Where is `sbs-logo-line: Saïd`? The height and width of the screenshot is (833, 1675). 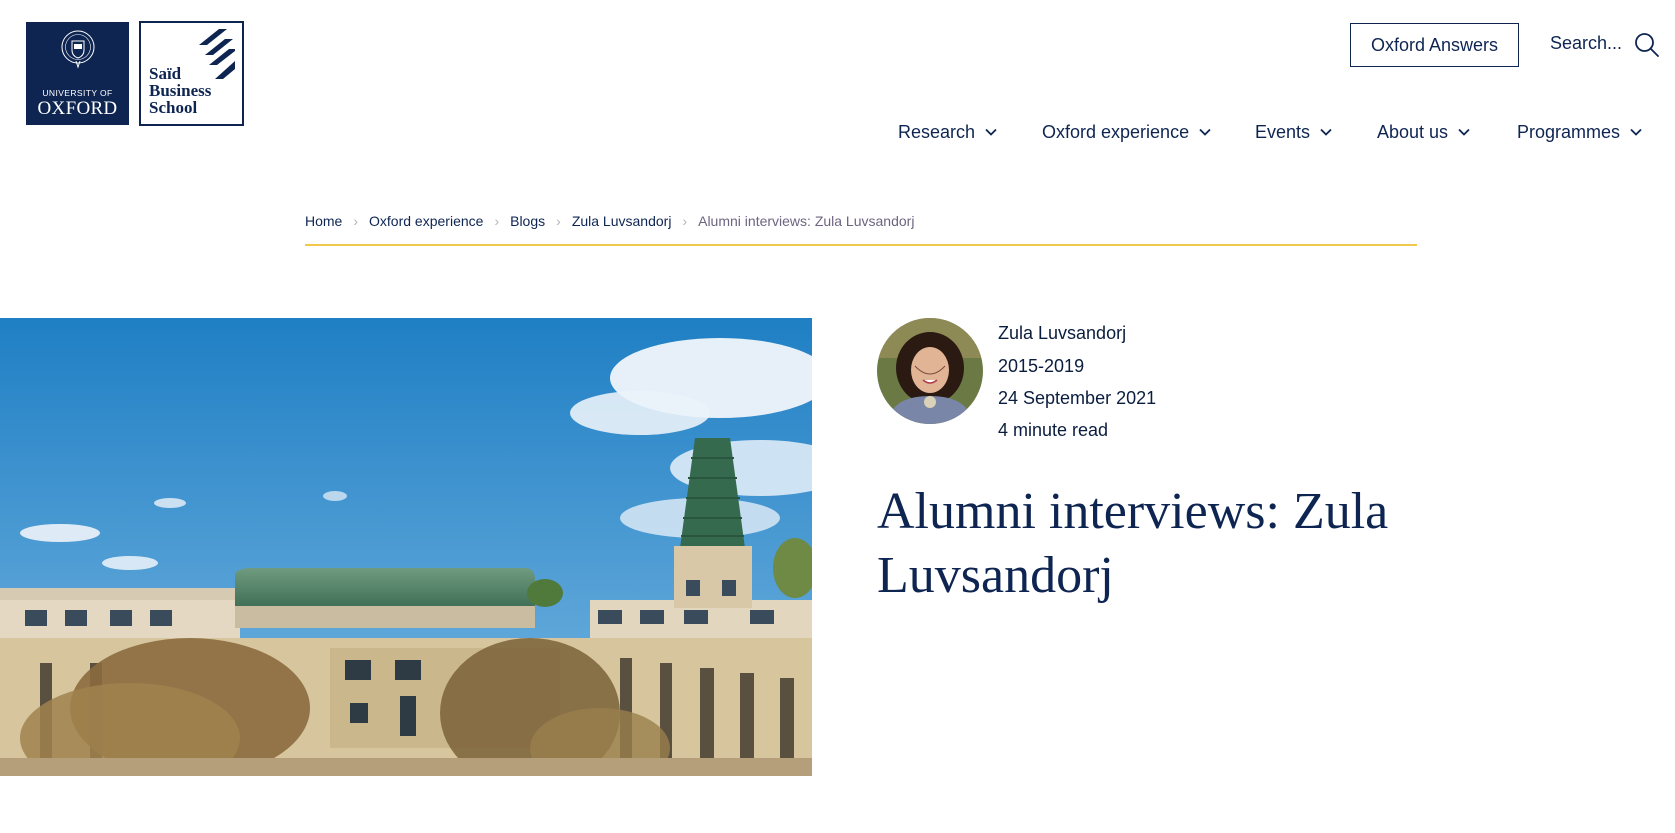 sbs-logo-line: Saïd is located at coordinates (165, 73).